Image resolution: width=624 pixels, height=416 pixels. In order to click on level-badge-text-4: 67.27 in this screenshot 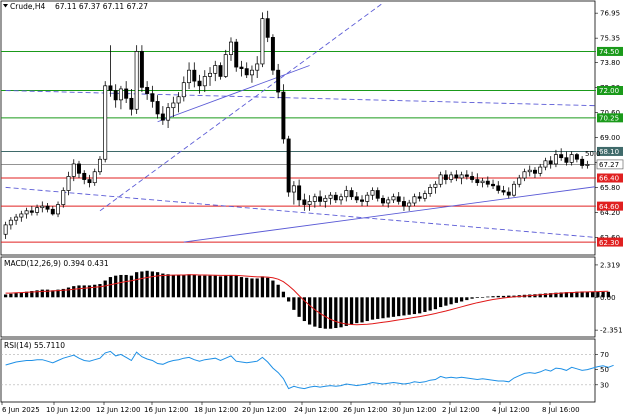, I will do `click(609, 165)`.